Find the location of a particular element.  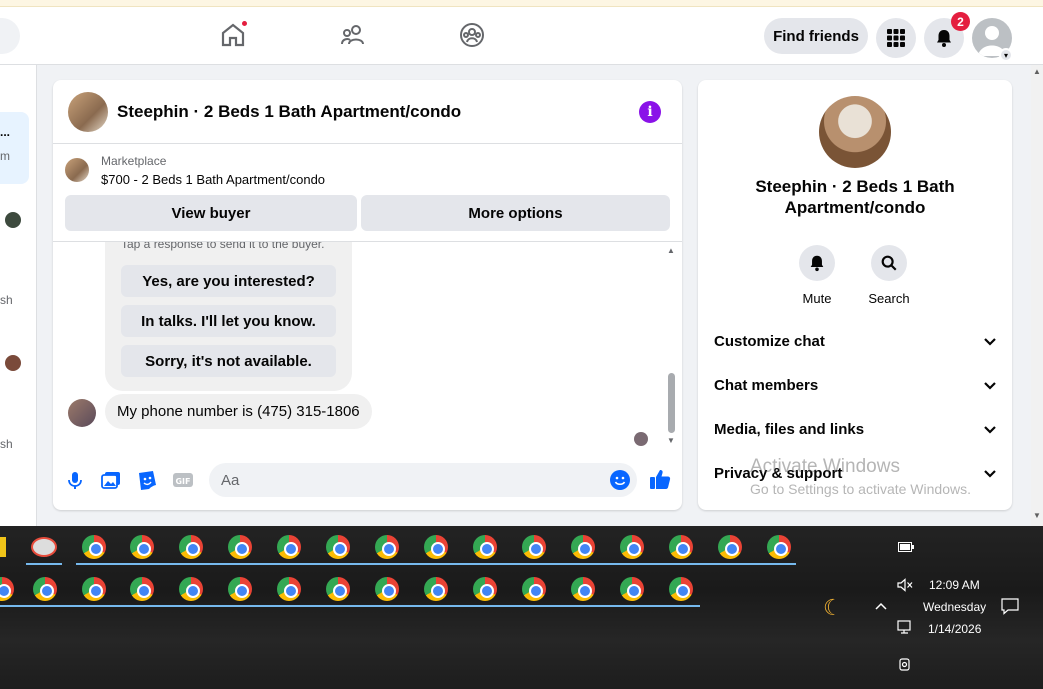

chat-title: Steephin · 2 Beds 1 Bath Apartment/condo is located at coordinates (289, 112).